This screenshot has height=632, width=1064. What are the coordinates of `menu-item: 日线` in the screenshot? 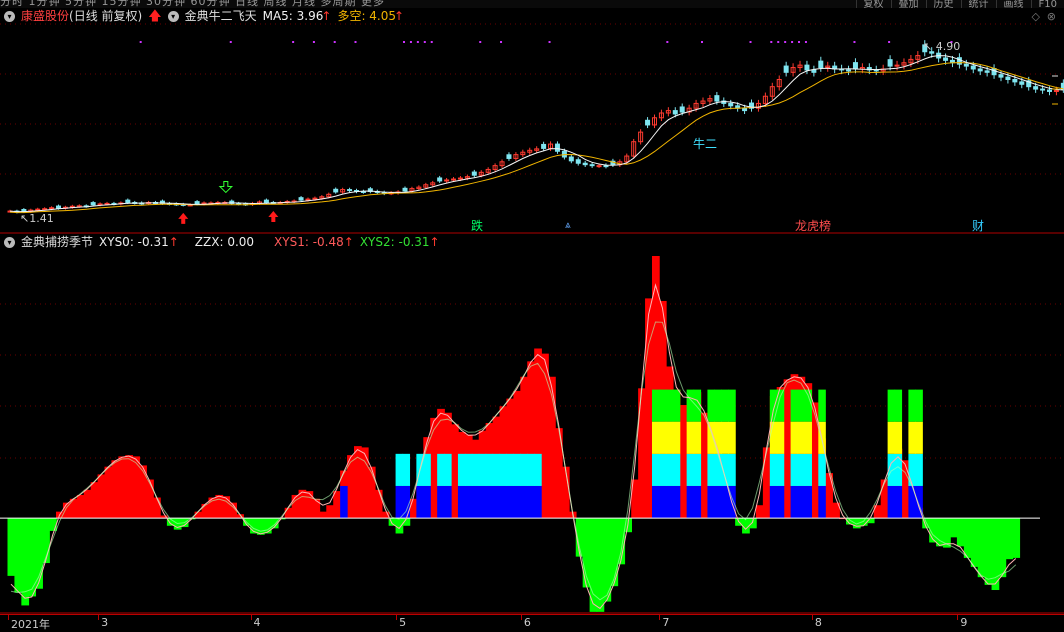 It's located at (249, 4).